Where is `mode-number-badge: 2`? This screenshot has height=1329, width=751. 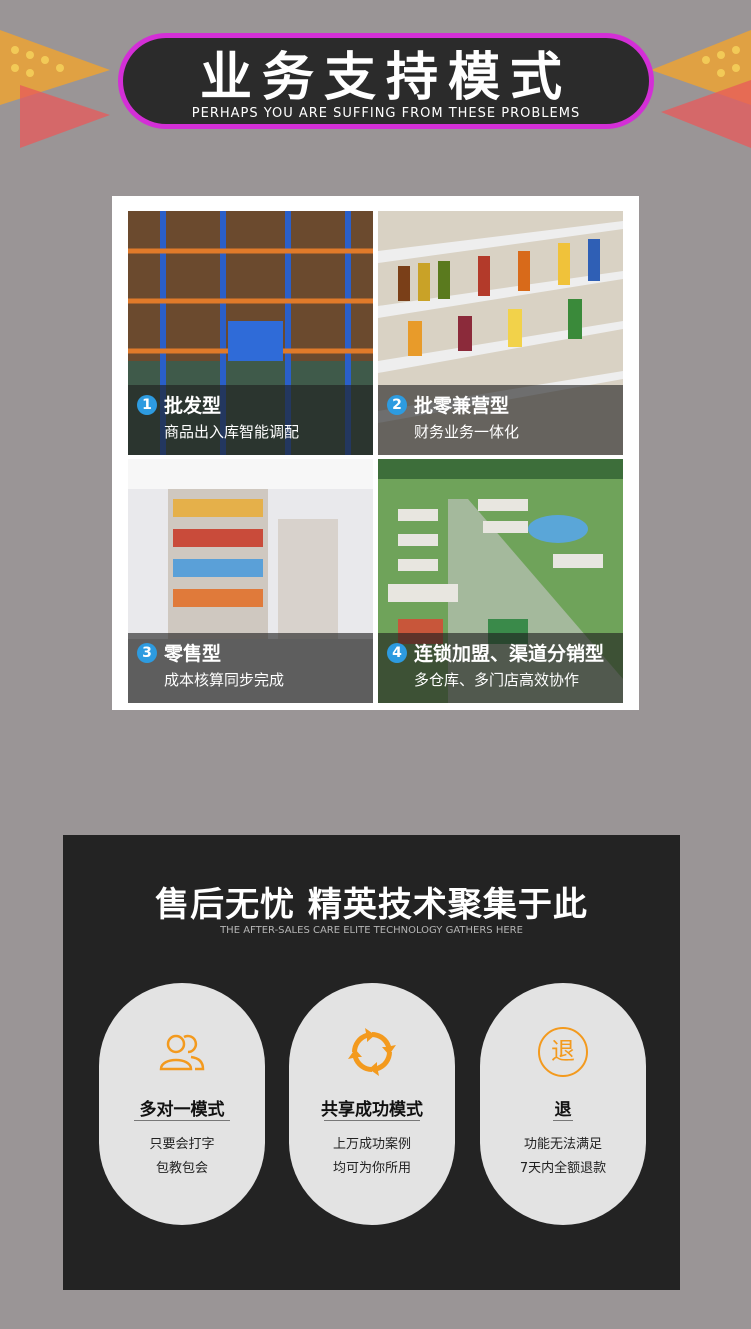 mode-number-badge: 2 is located at coordinates (397, 405).